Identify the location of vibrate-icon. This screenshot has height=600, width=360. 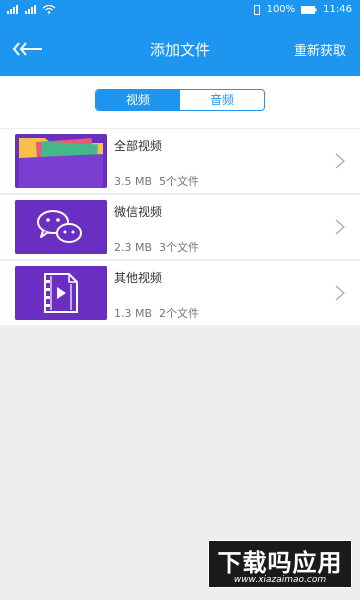
(256, 9).